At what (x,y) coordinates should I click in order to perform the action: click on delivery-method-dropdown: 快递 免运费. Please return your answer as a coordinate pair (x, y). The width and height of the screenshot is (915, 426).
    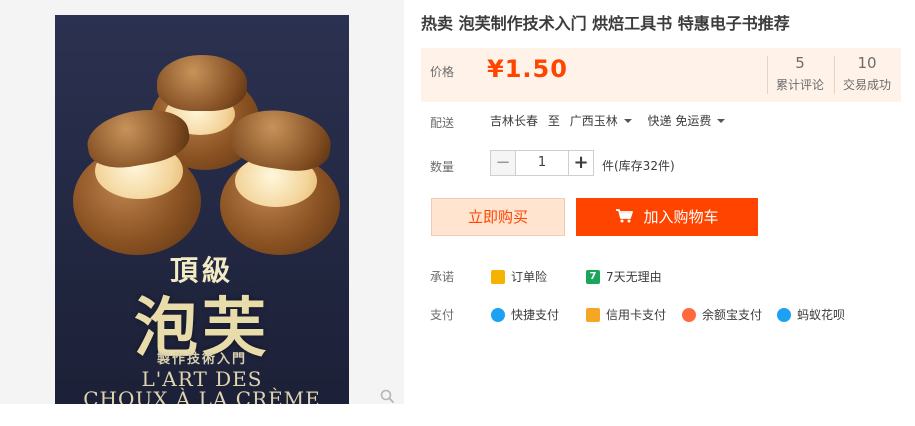
    Looking at the image, I should click on (693, 121).